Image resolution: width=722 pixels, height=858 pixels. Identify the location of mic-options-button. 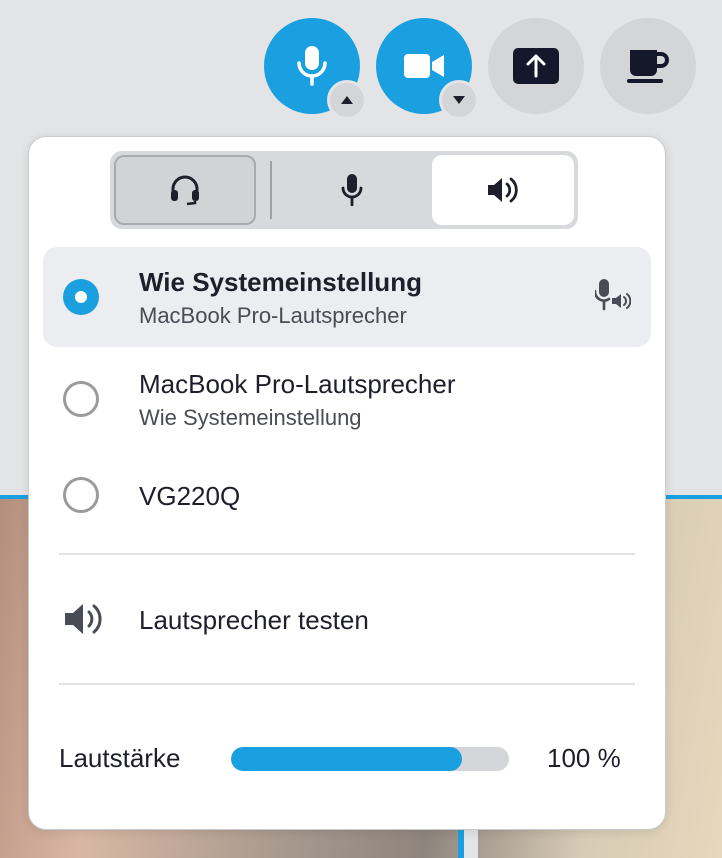
(347, 100).